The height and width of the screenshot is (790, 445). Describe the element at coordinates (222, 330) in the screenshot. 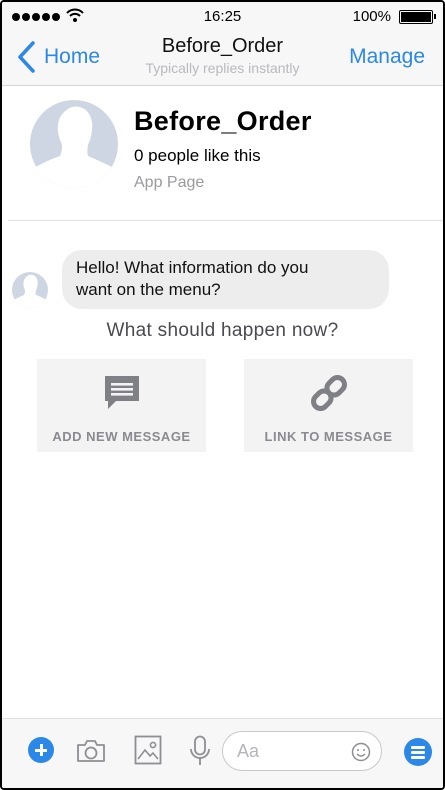

I see `next-step-prompt: What should happen now?` at that location.